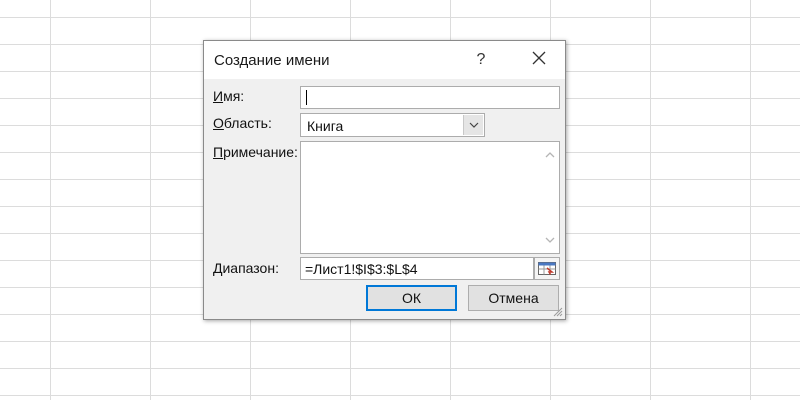 This screenshot has width=800, height=400. What do you see at coordinates (430, 97) in the screenshot?
I see `name-input` at bounding box center [430, 97].